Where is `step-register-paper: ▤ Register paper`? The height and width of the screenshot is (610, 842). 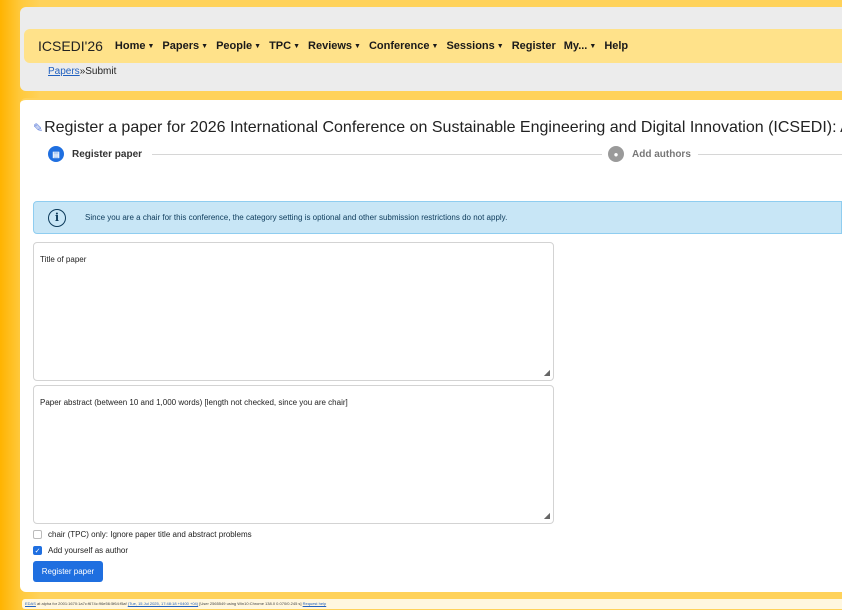 step-register-paper: ▤ Register paper is located at coordinates (95, 154).